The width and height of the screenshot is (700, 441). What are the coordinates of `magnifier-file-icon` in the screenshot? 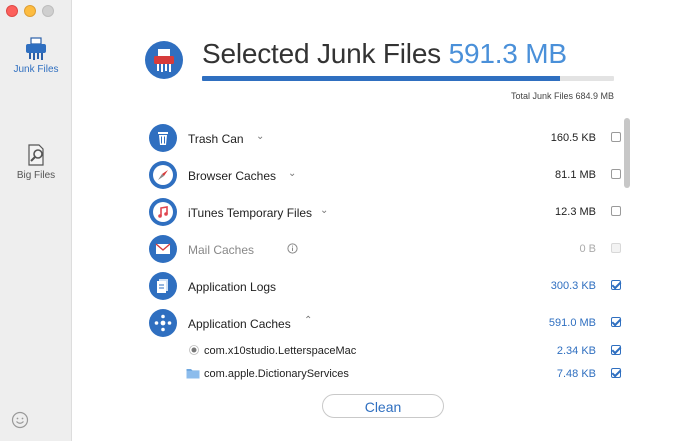 It's located at (36, 155).